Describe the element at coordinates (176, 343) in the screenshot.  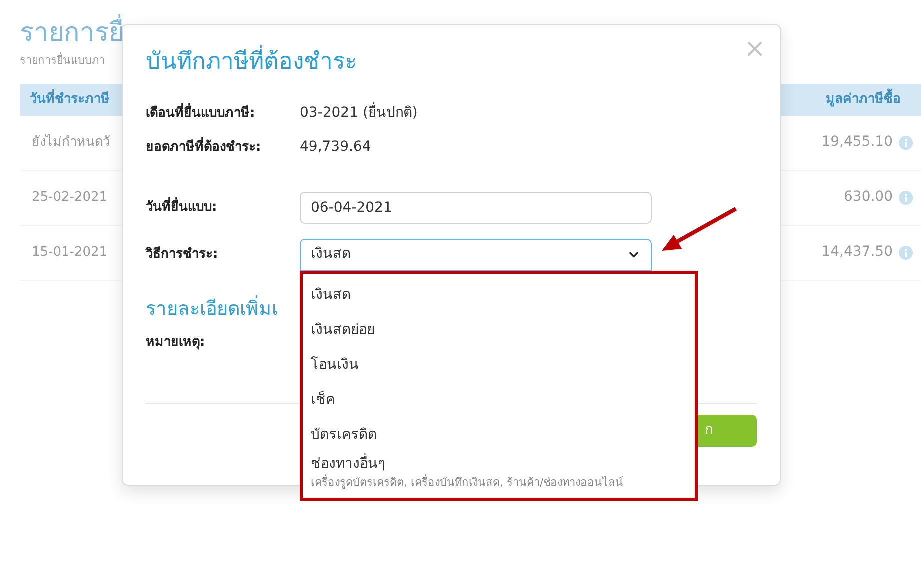
I see `field-label: หมายเหตุ:` at that location.